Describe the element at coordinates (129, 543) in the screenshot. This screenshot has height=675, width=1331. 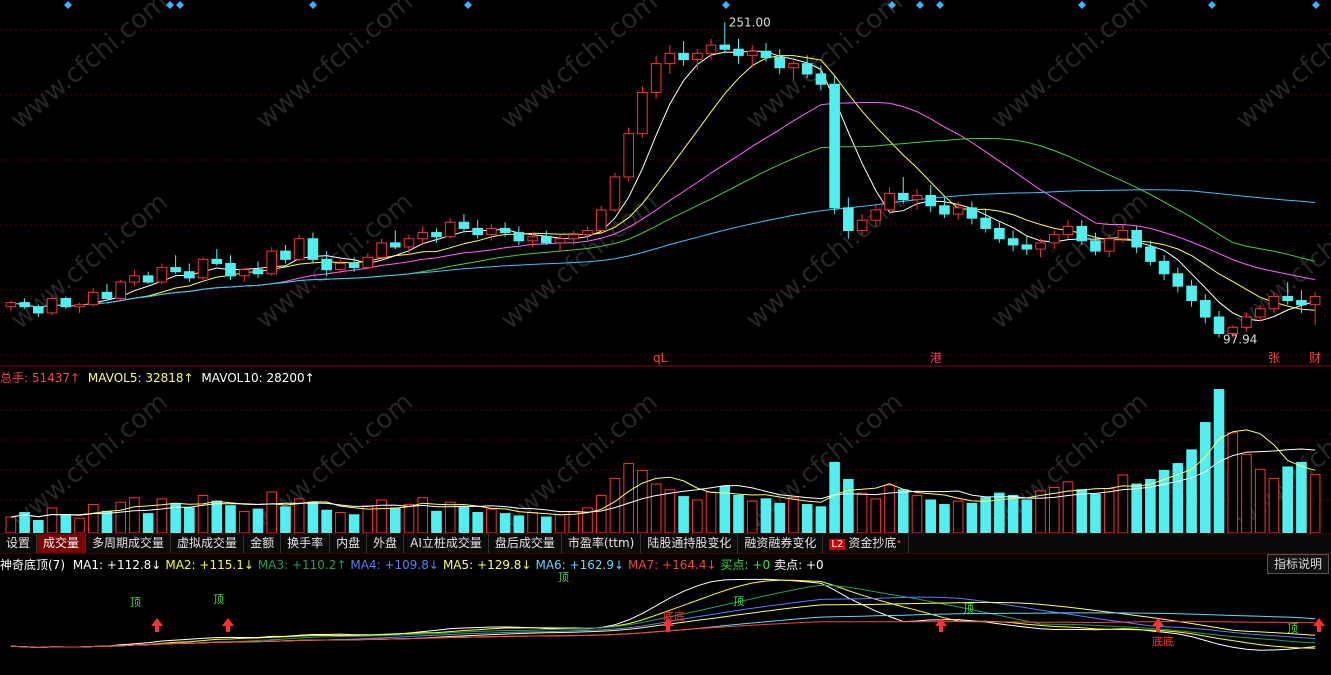
I see `tab-2: 多周期成交量` at that location.